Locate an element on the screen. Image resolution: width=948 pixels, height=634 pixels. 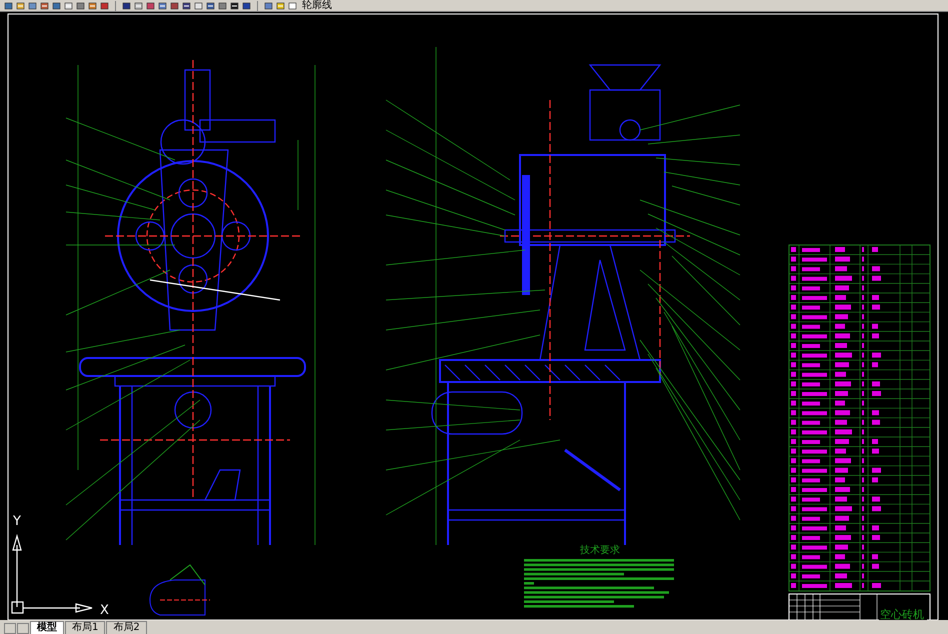
x-axis-label: X is located at coordinates (104, 610).